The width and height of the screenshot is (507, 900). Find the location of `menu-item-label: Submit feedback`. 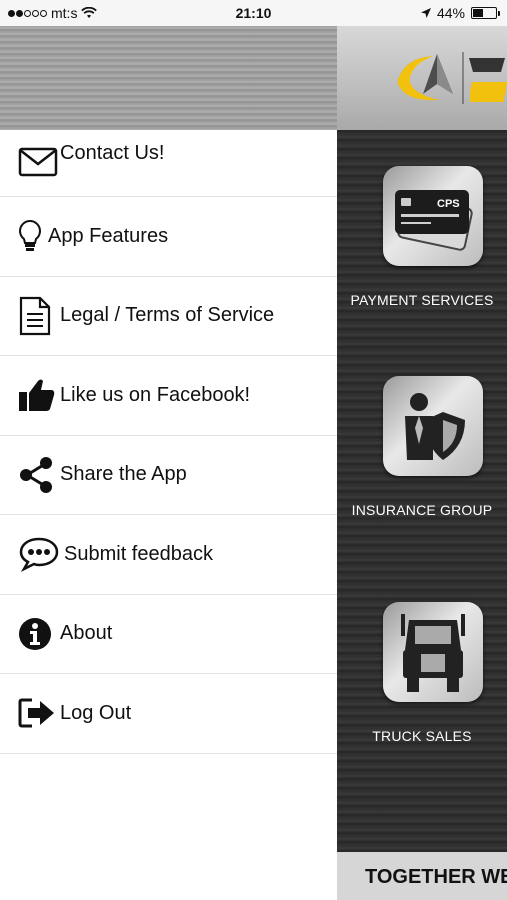

menu-item-label: Submit feedback is located at coordinates (138, 553).